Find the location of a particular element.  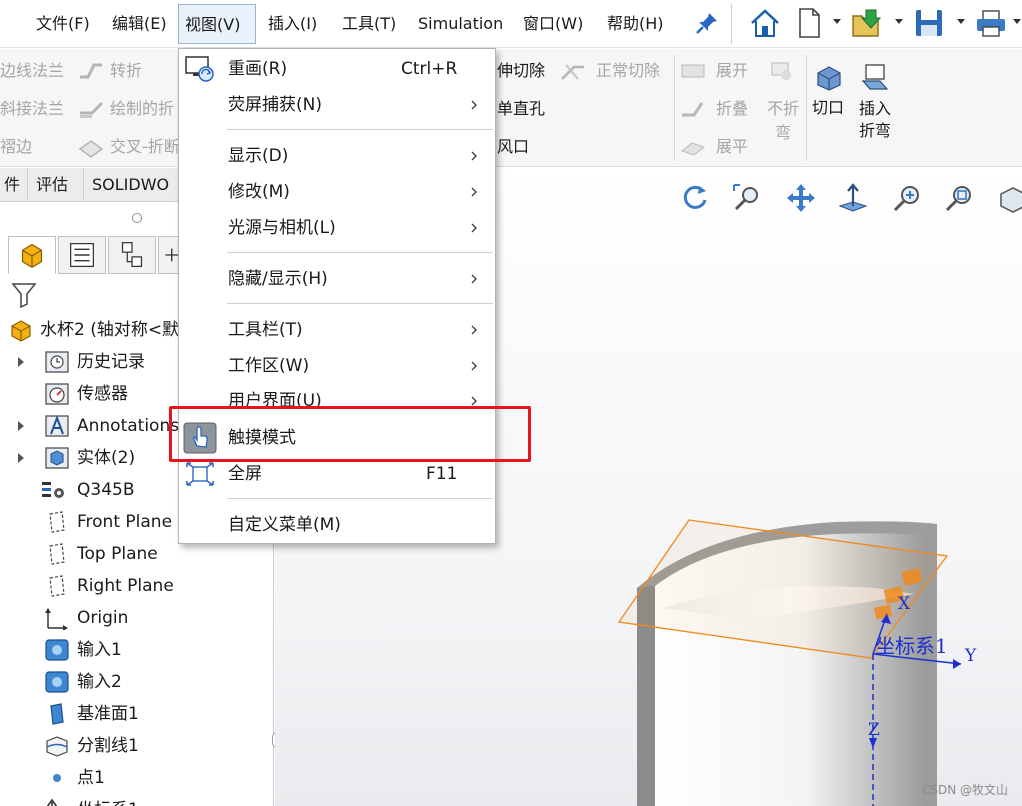

filter-icon is located at coordinates (24, 294).